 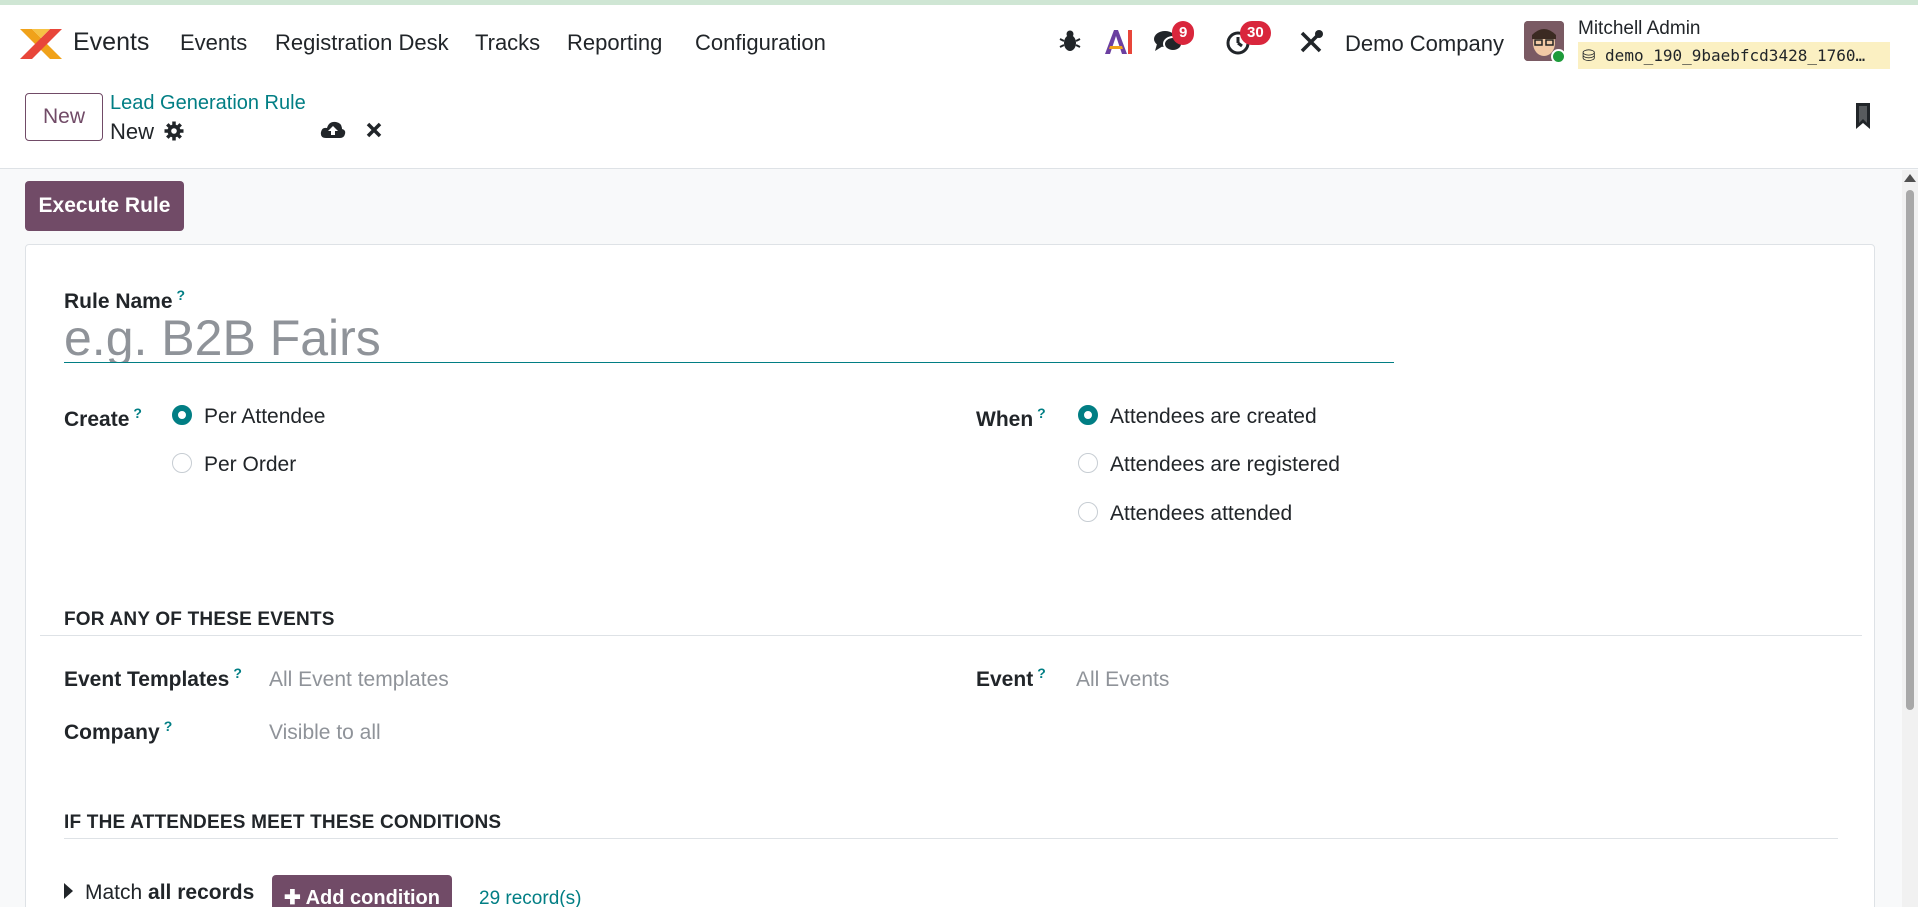 What do you see at coordinates (1863, 117) in the screenshot?
I see `bookmark-icon` at bounding box center [1863, 117].